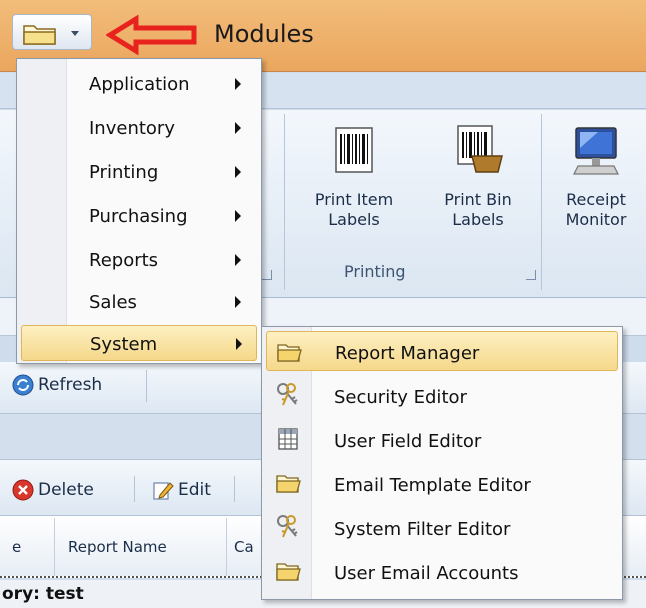 The width and height of the screenshot is (646, 608). I want to click on column-header: e, so click(16, 547).